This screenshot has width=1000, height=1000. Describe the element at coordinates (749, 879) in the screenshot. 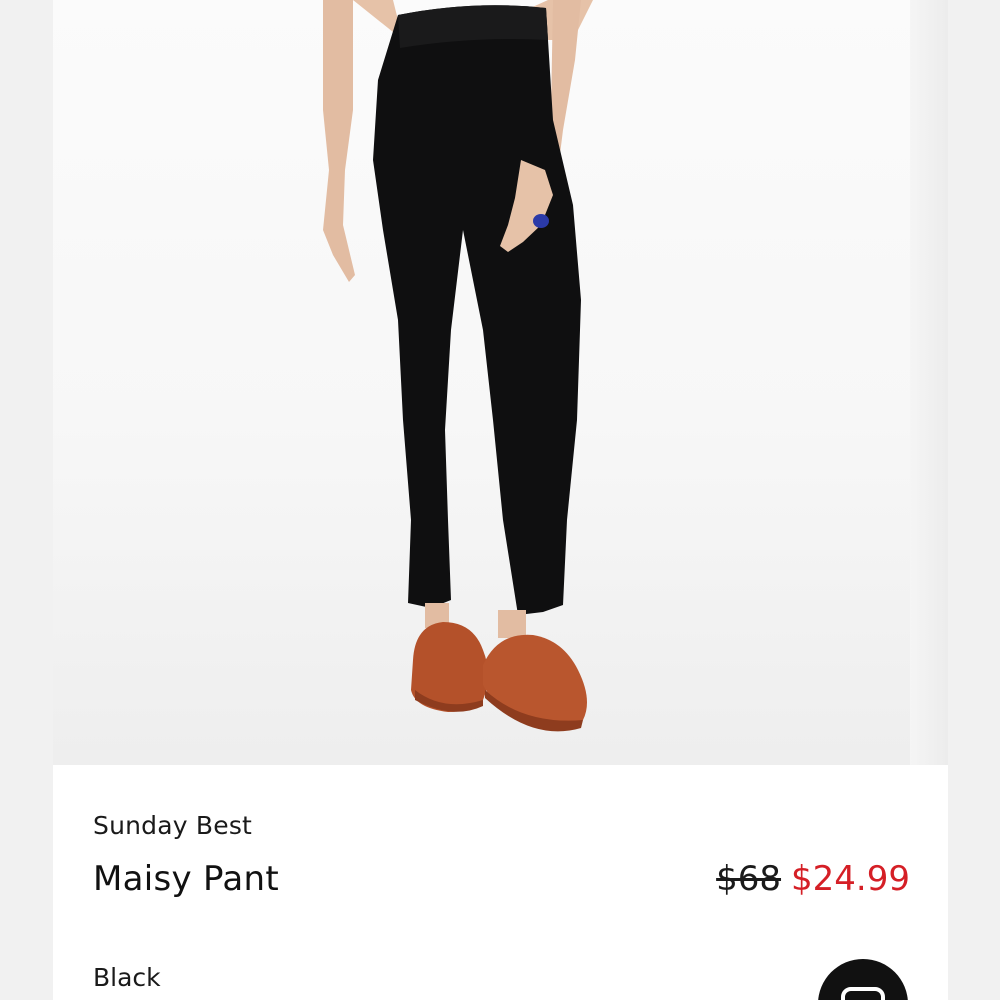

I see `original-price: $68` at that location.